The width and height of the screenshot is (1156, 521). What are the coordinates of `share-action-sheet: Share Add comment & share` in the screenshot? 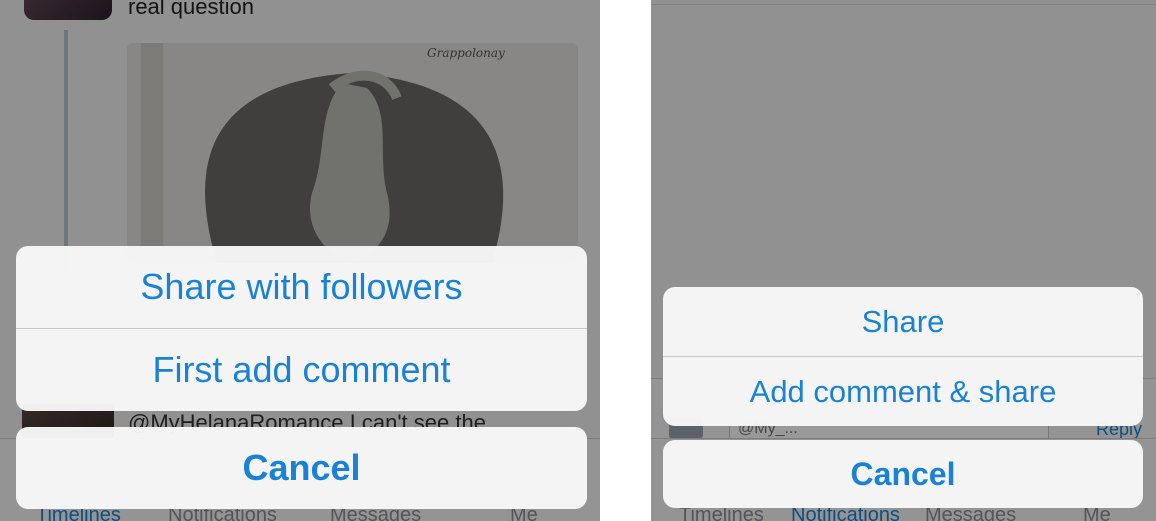 It's located at (903, 356).